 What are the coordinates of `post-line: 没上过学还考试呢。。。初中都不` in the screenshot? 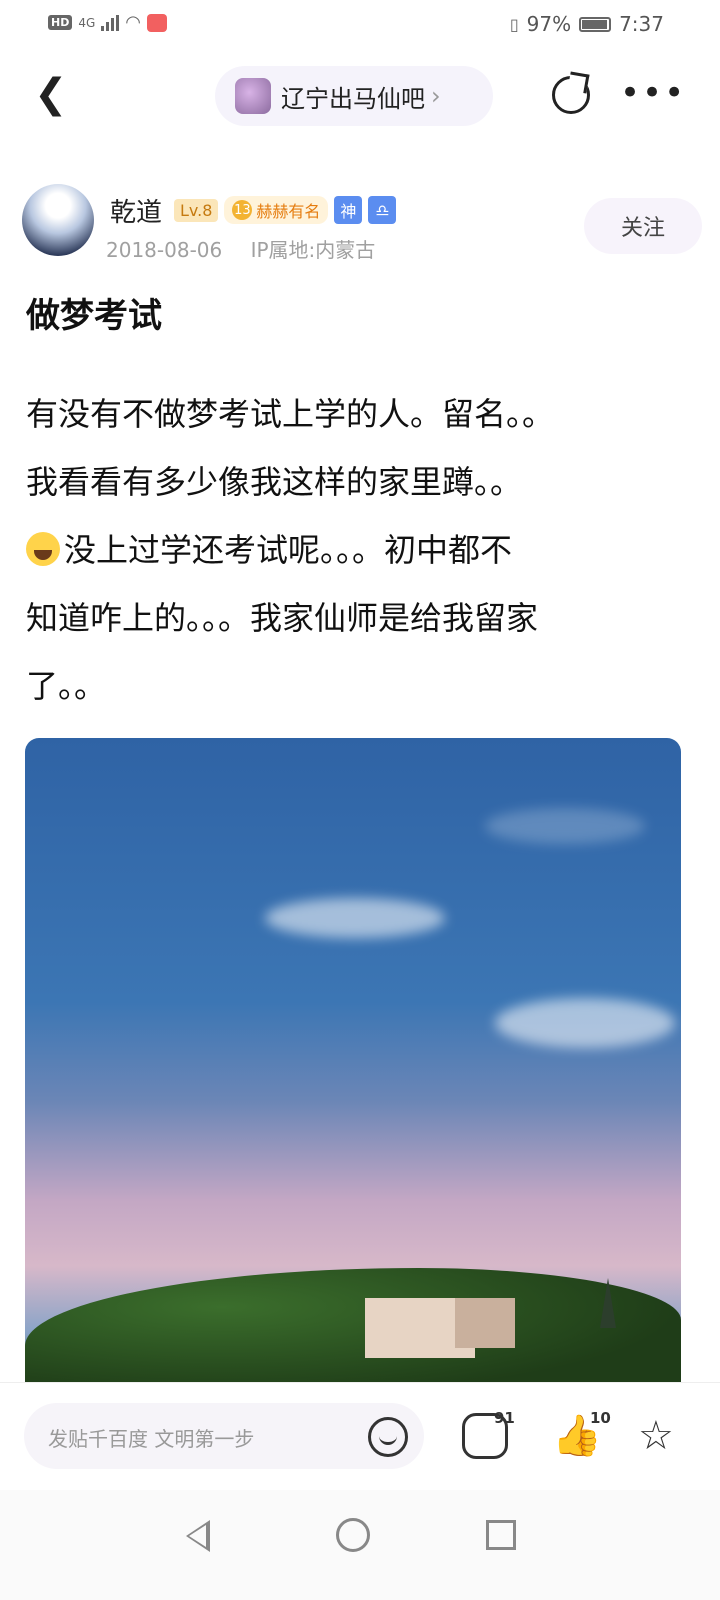 It's located at (360, 550).